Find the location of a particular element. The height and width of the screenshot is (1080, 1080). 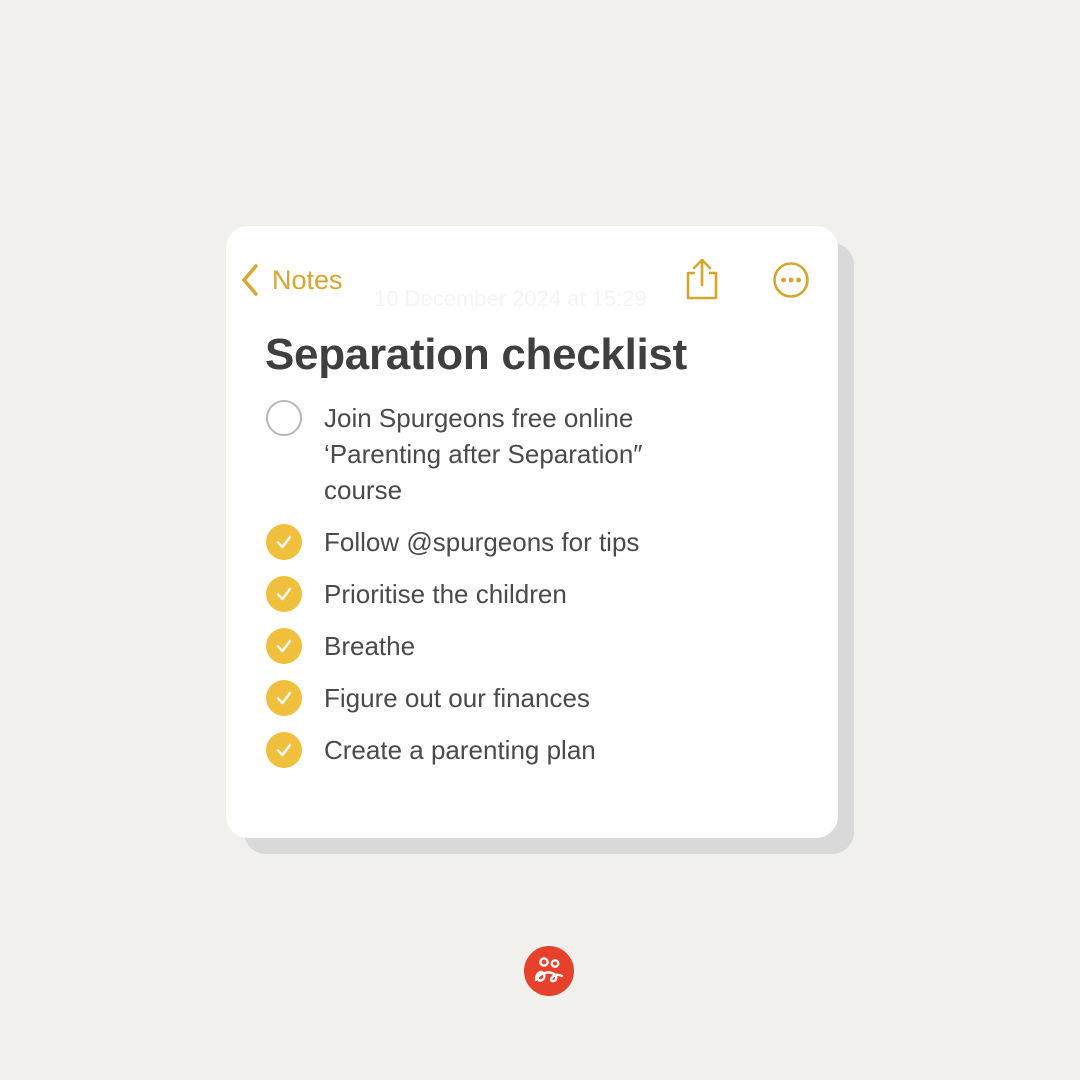

checklist-item: Follow @spurgeons for tips is located at coordinates (536, 542).